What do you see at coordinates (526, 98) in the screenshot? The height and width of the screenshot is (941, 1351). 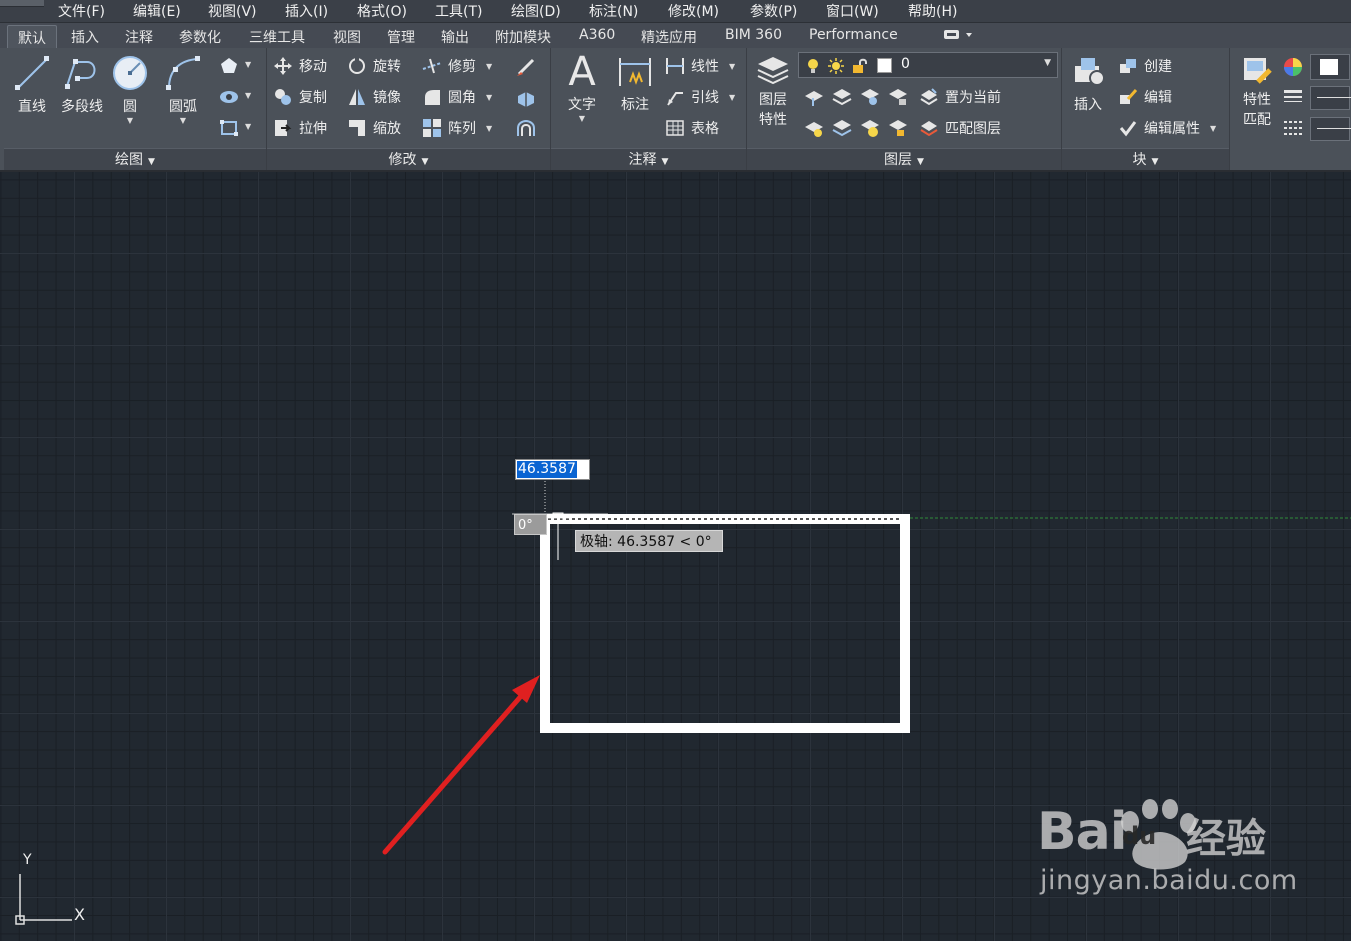 I see `explode-icon` at bounding box center [526, 98].